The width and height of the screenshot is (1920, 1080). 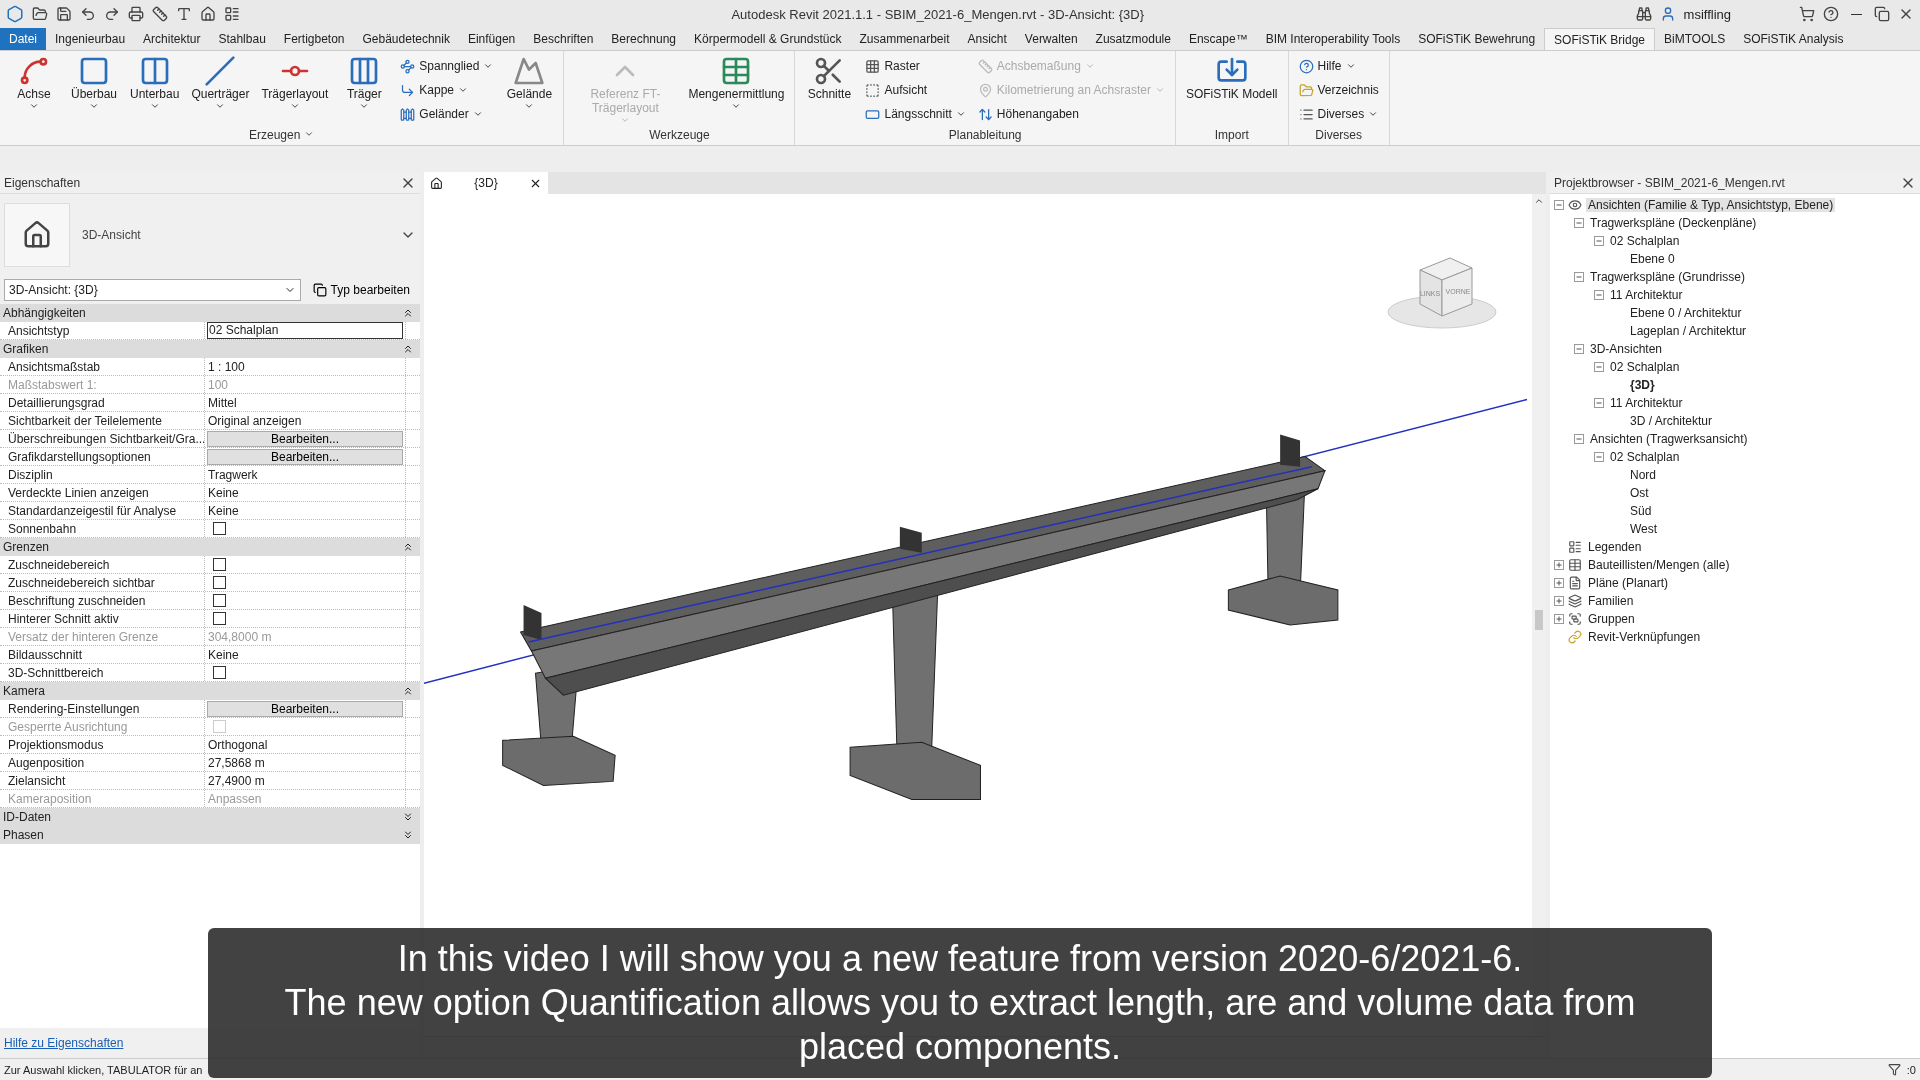 I want to click on section-header: Phasen, so click(x=210, y=835).